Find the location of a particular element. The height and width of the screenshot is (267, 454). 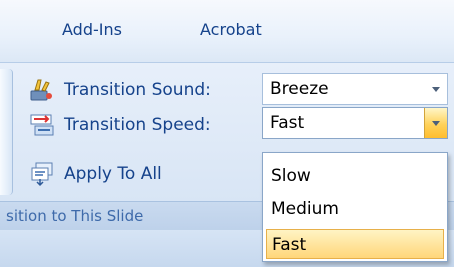

transition-speed-label: Transition Speed: is located at coordinates (137, 125).